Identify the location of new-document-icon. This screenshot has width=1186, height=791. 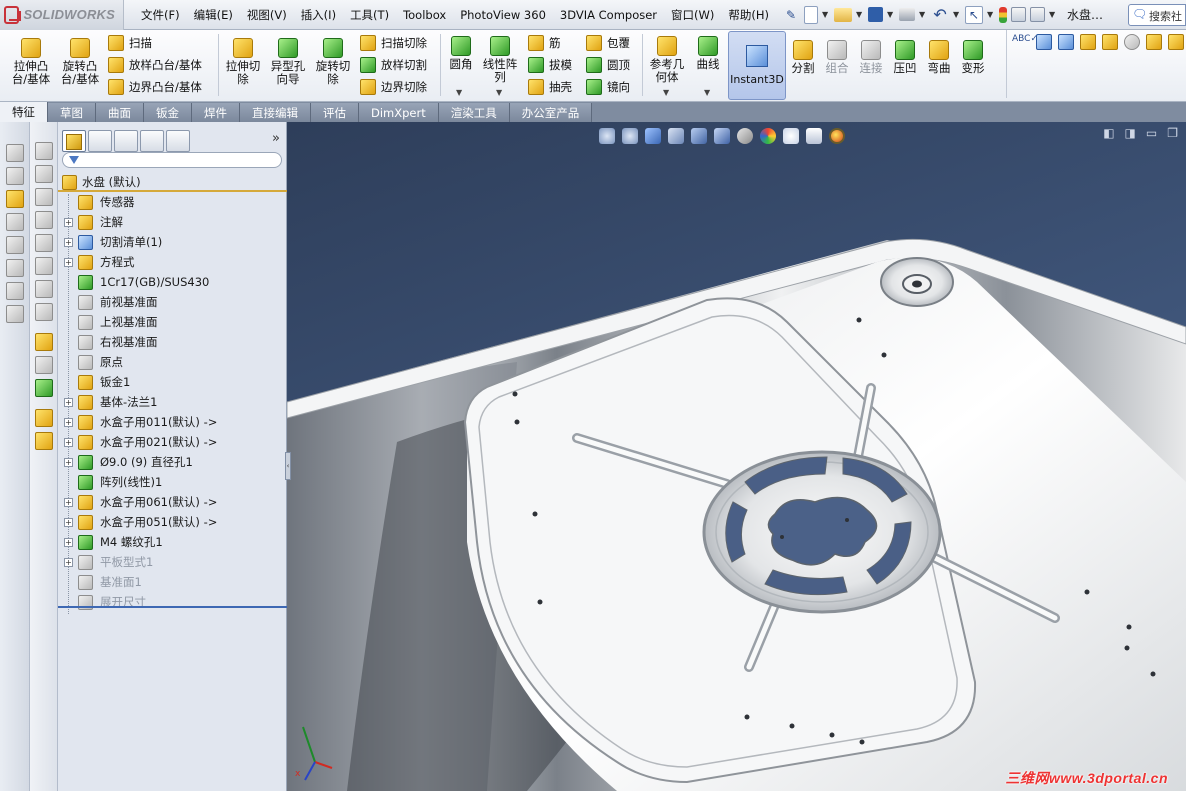
(811, 14).